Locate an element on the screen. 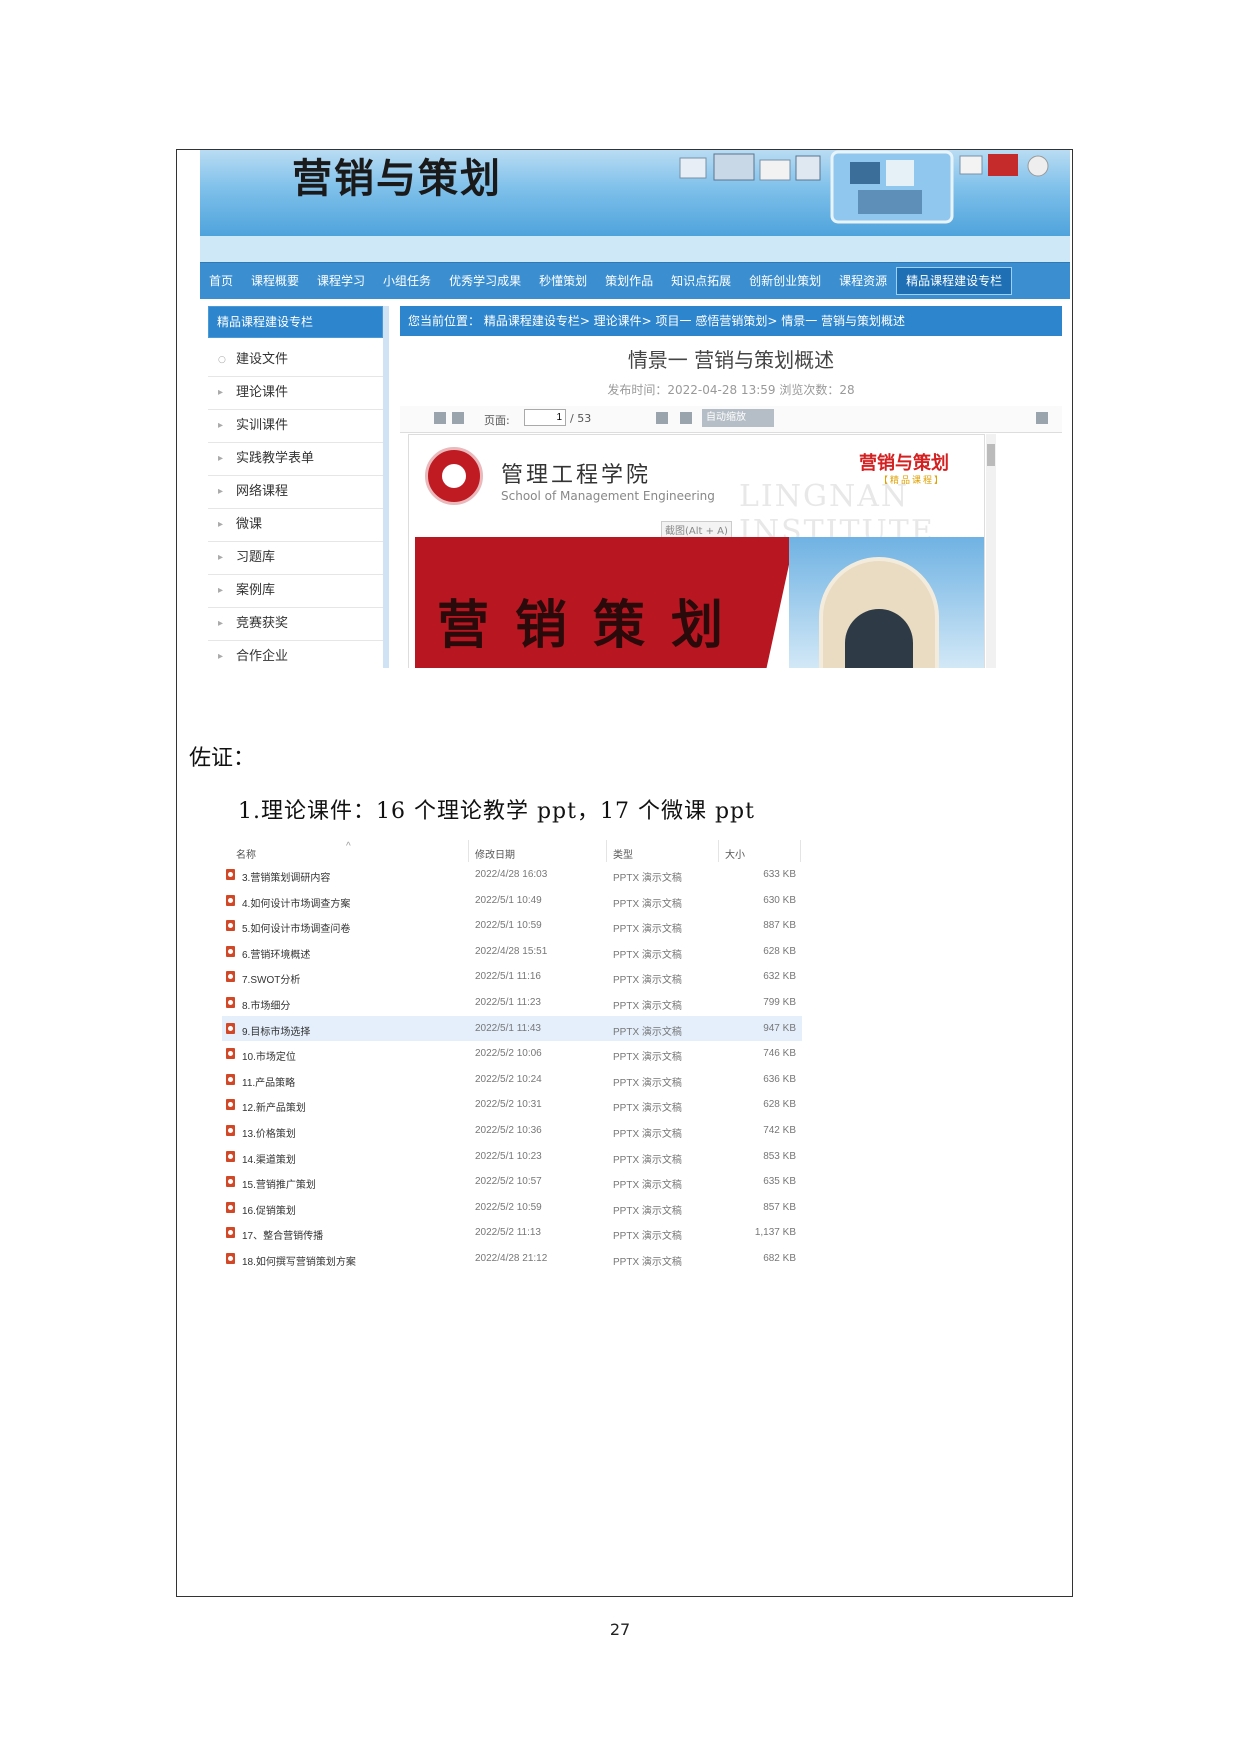 This screenshot has width=1240, height=1753. nav-home: 首页 is located at coordinates (221, 281).